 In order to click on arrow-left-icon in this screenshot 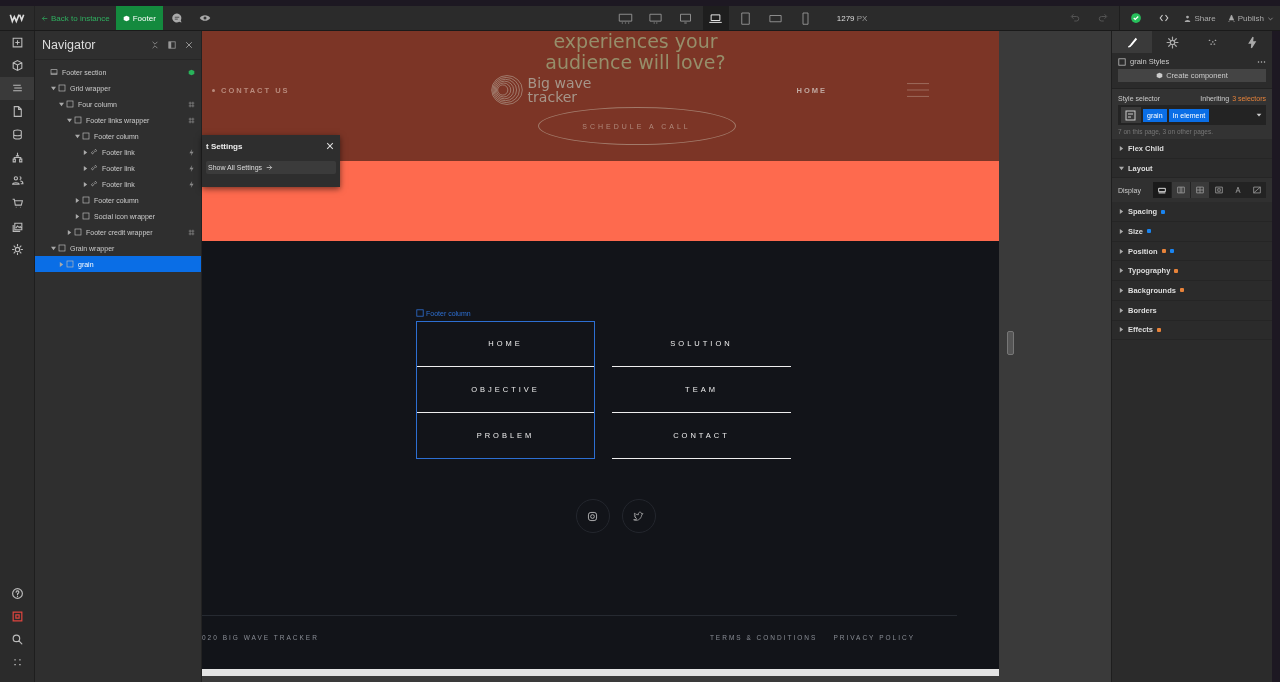, I will do `click(44, 18)`.